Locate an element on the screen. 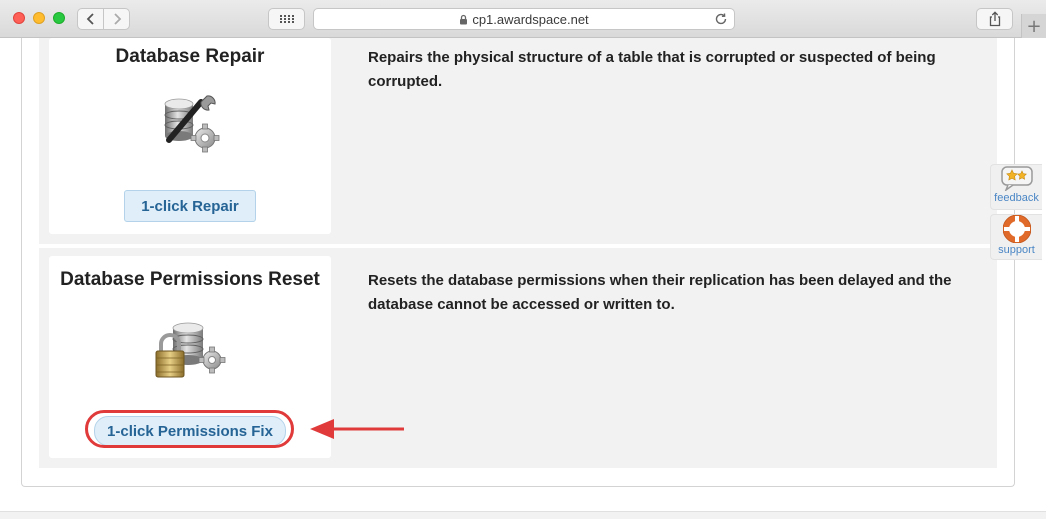  back-button is located at coordinates (90, 19).